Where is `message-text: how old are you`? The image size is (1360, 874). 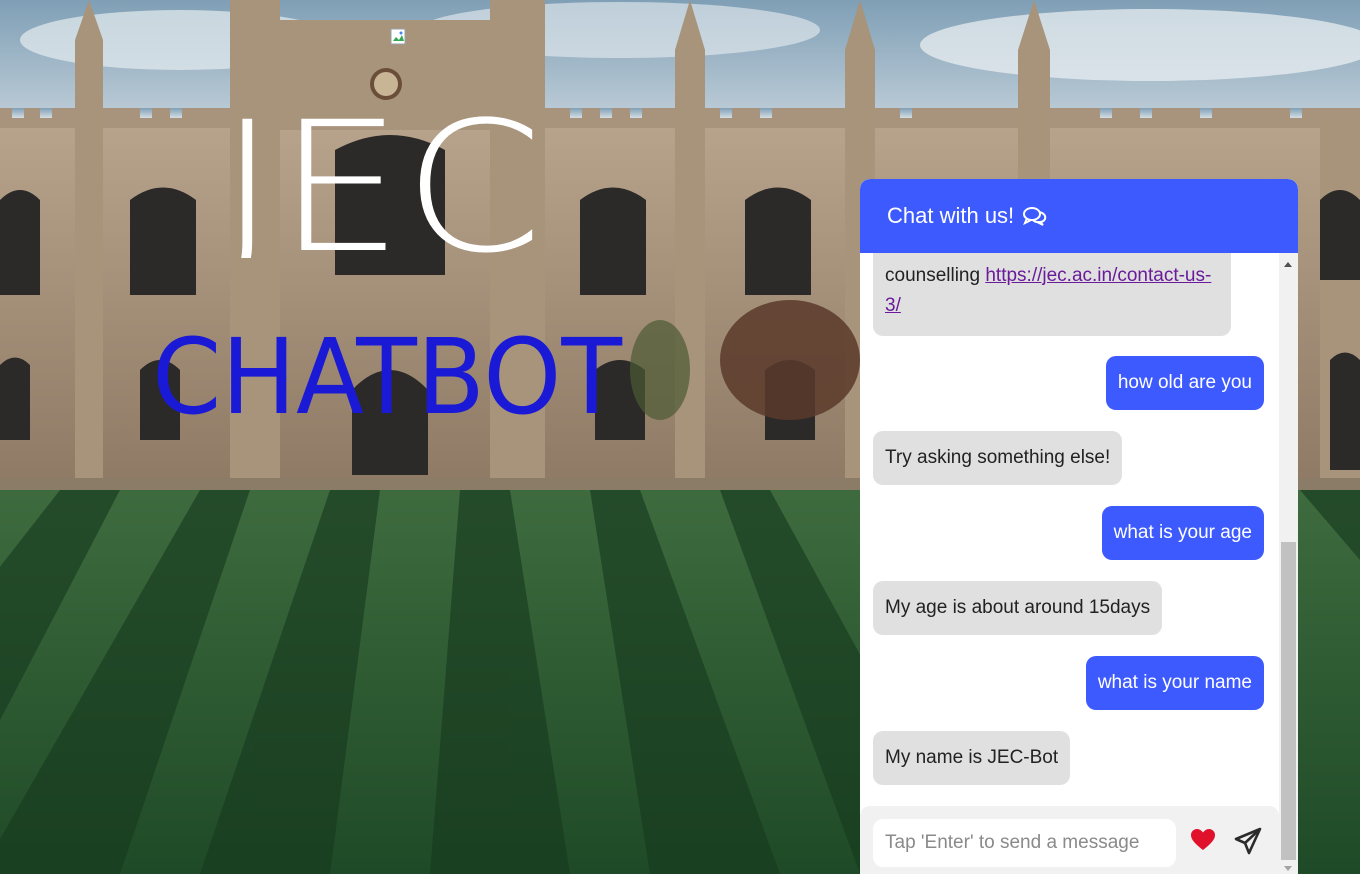 message-text: how old are you is located at coordinates (1184, 382).